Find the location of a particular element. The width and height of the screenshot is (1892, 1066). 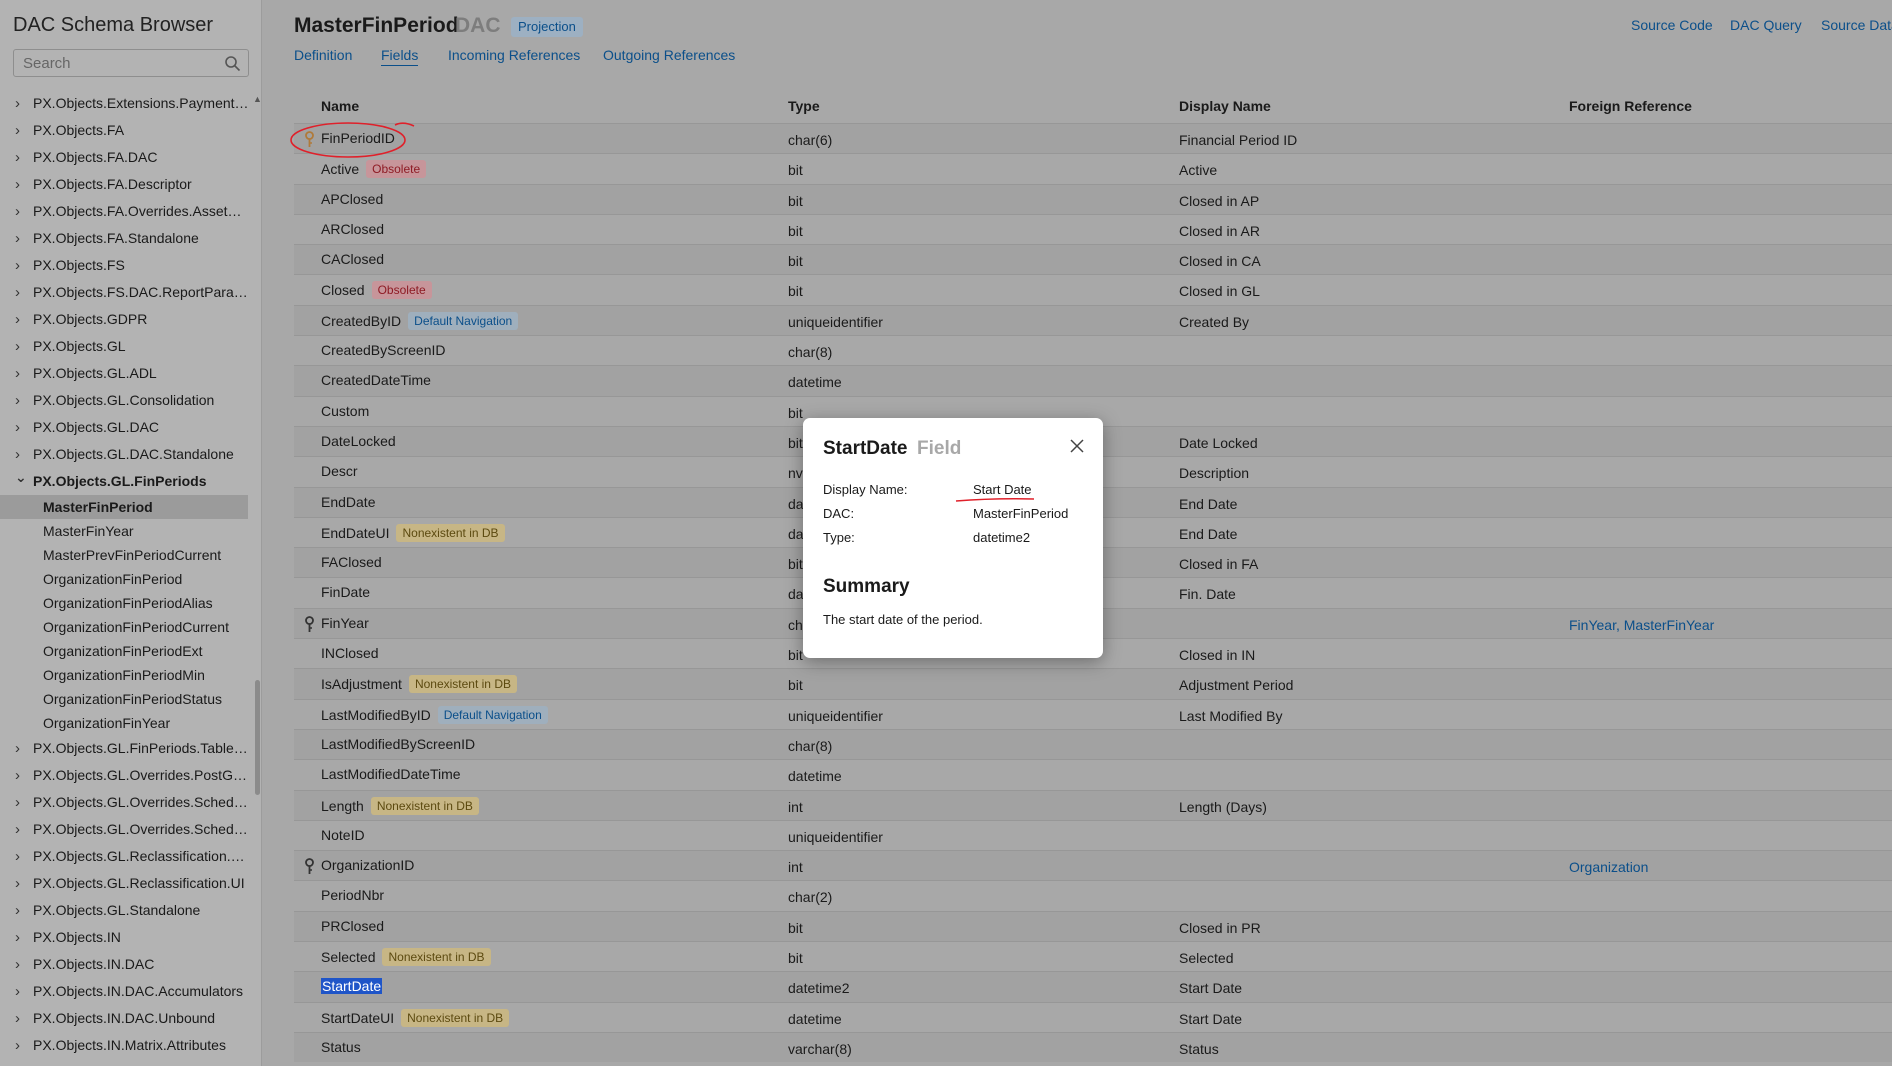

sidebar-scrollbar is located at coordinates (257, 737).